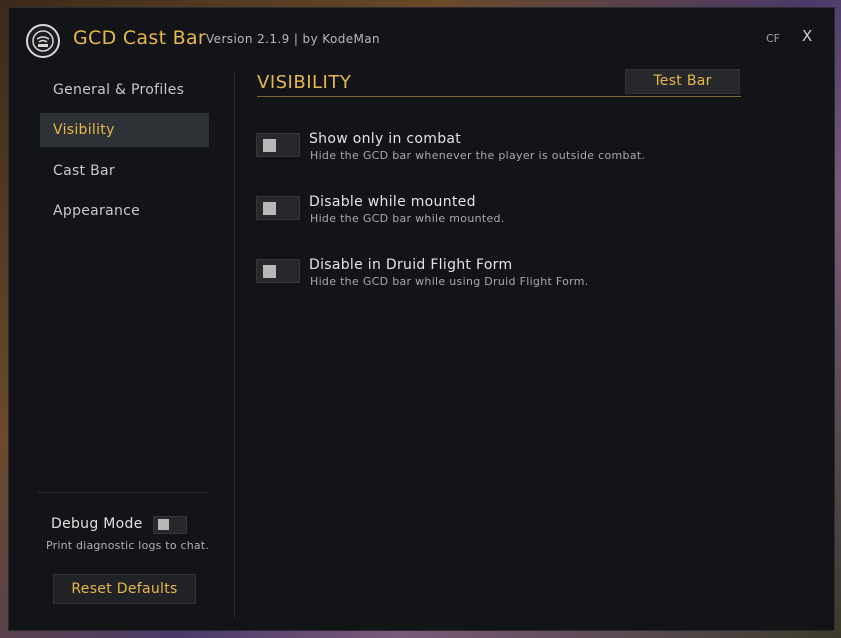  I want to click on version-label: Version 2.1.9 | by KodeMan, so click(293, 39).